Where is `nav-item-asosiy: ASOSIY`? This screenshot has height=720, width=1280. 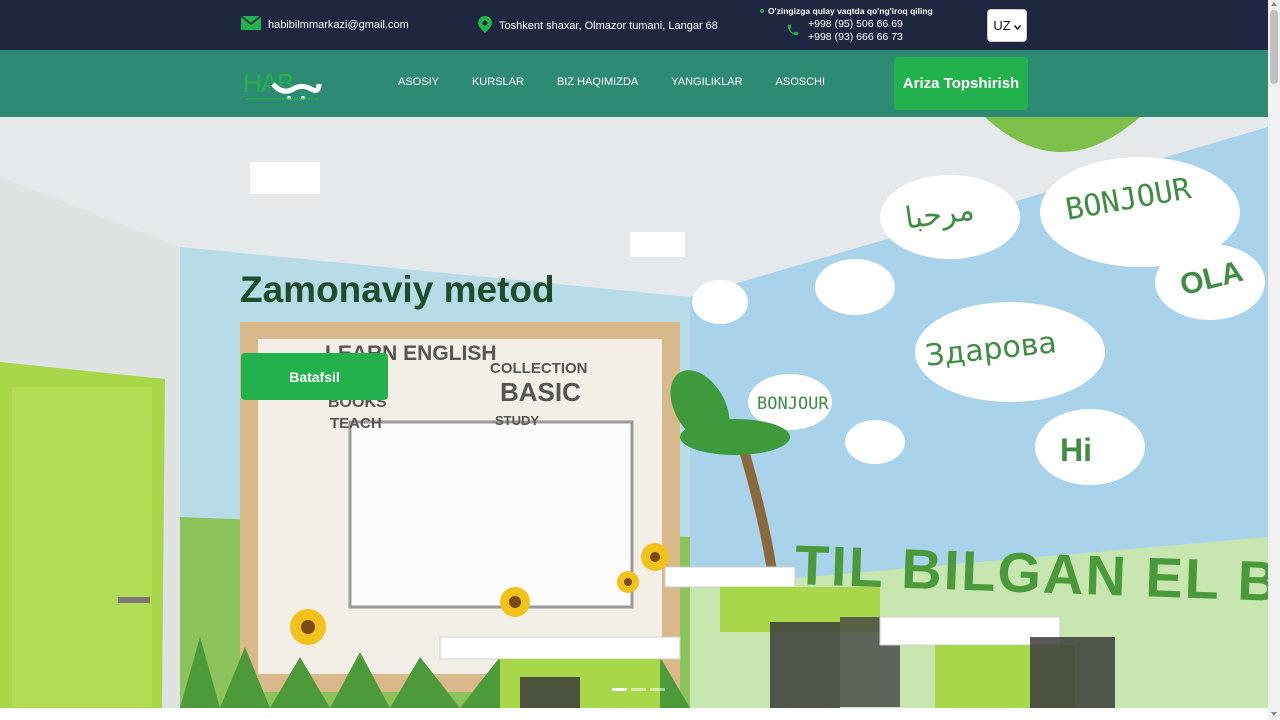
nav-item-asosiy: ASOSIY is located at coordinates (418, 82).